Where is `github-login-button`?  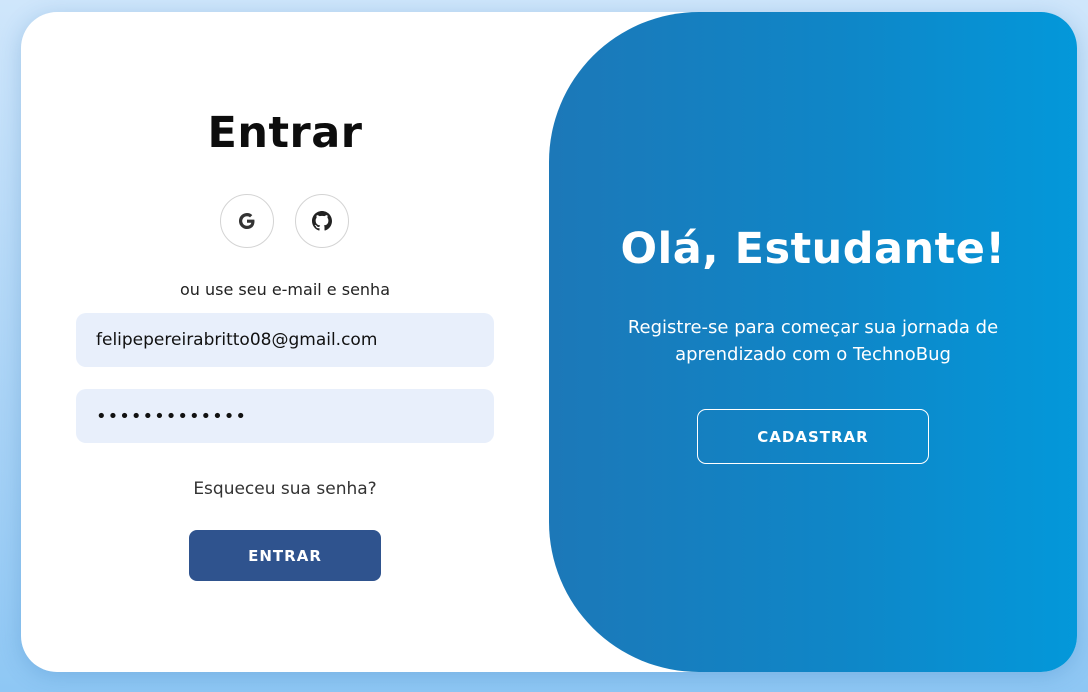
github-login-button is located at coordinates (322, 221).